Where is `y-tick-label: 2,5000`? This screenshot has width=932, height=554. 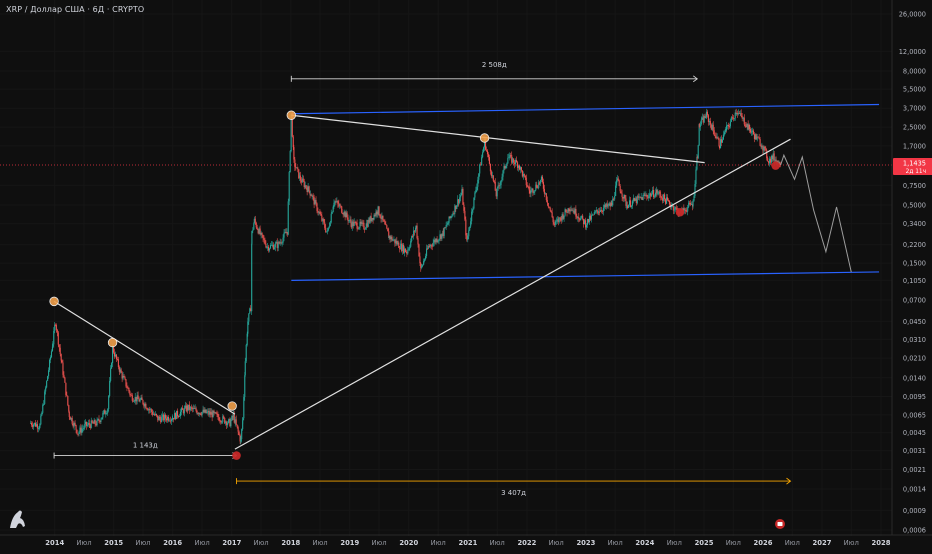
y-tick-label: 2,5000 is located at coordinates (914, 128).